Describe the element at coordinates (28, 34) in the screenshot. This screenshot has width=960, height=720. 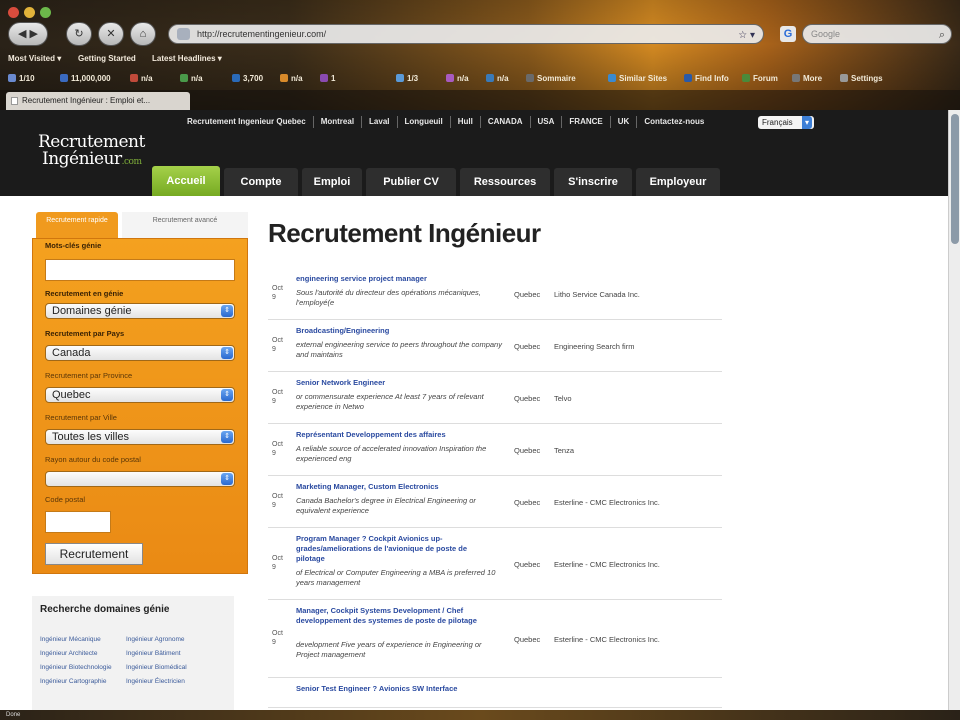
I see `back-forward-button: ◀ ▶` at that location.